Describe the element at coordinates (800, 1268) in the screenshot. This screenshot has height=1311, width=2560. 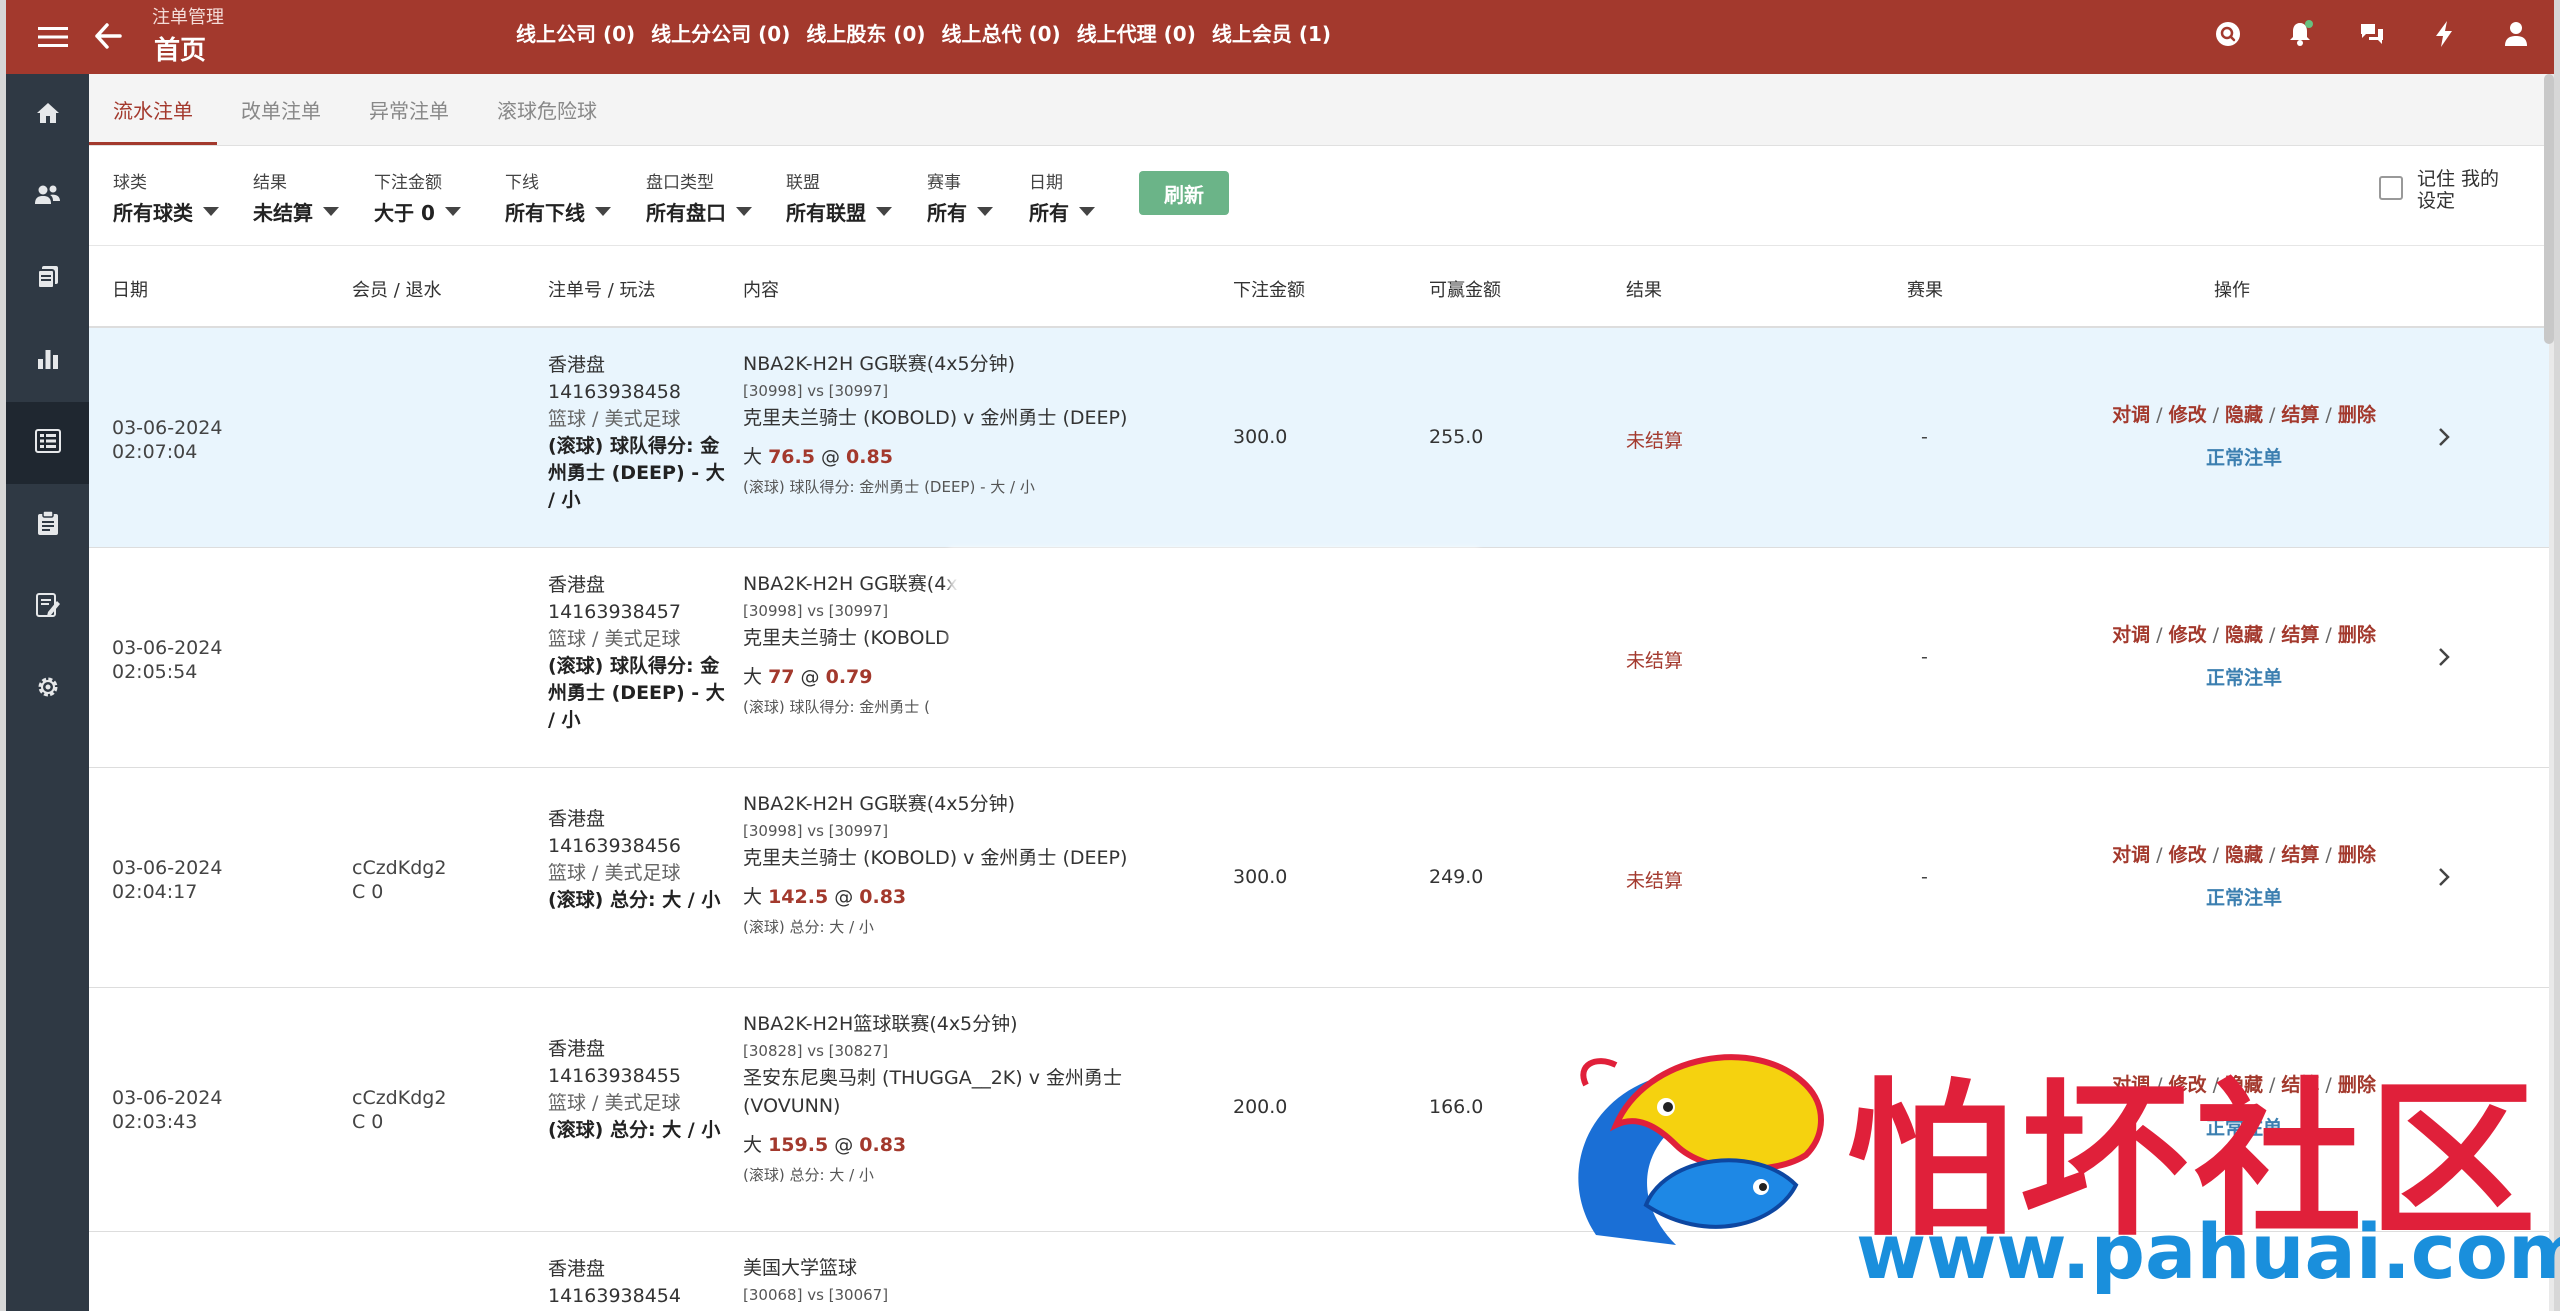
I see `league-name: 美国大学篮球` at that location.